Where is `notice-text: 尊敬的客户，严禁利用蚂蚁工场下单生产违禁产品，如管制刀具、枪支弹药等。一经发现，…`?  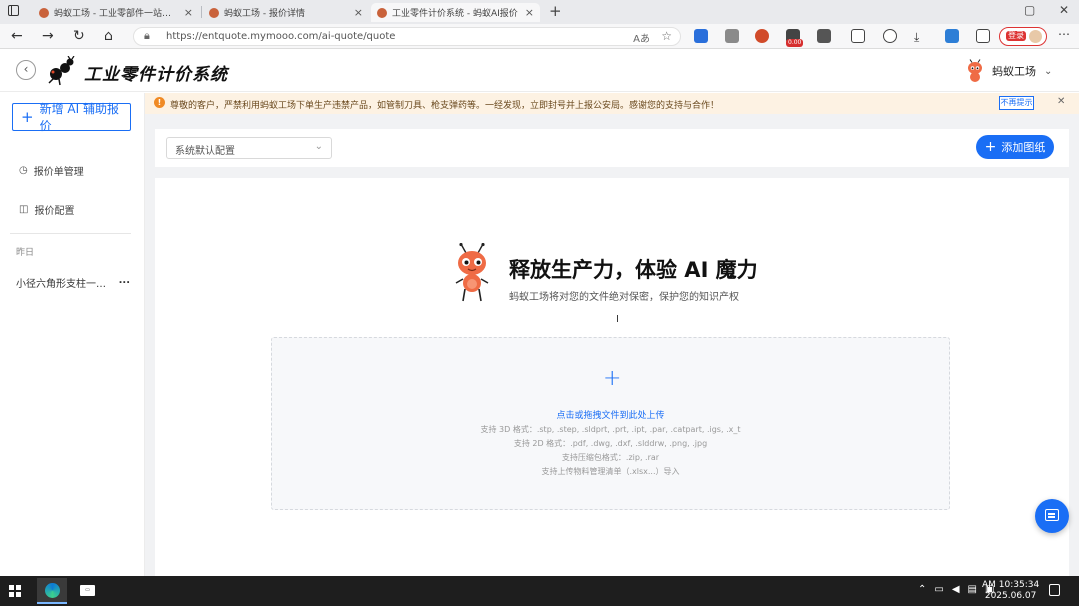
notice-text: 尊敬的客户，严禁利用蚂蚁工场下单生产违禁产品，如管制刀具、枪支弹药等。一经发现，… is located at coordinates (445, 106).